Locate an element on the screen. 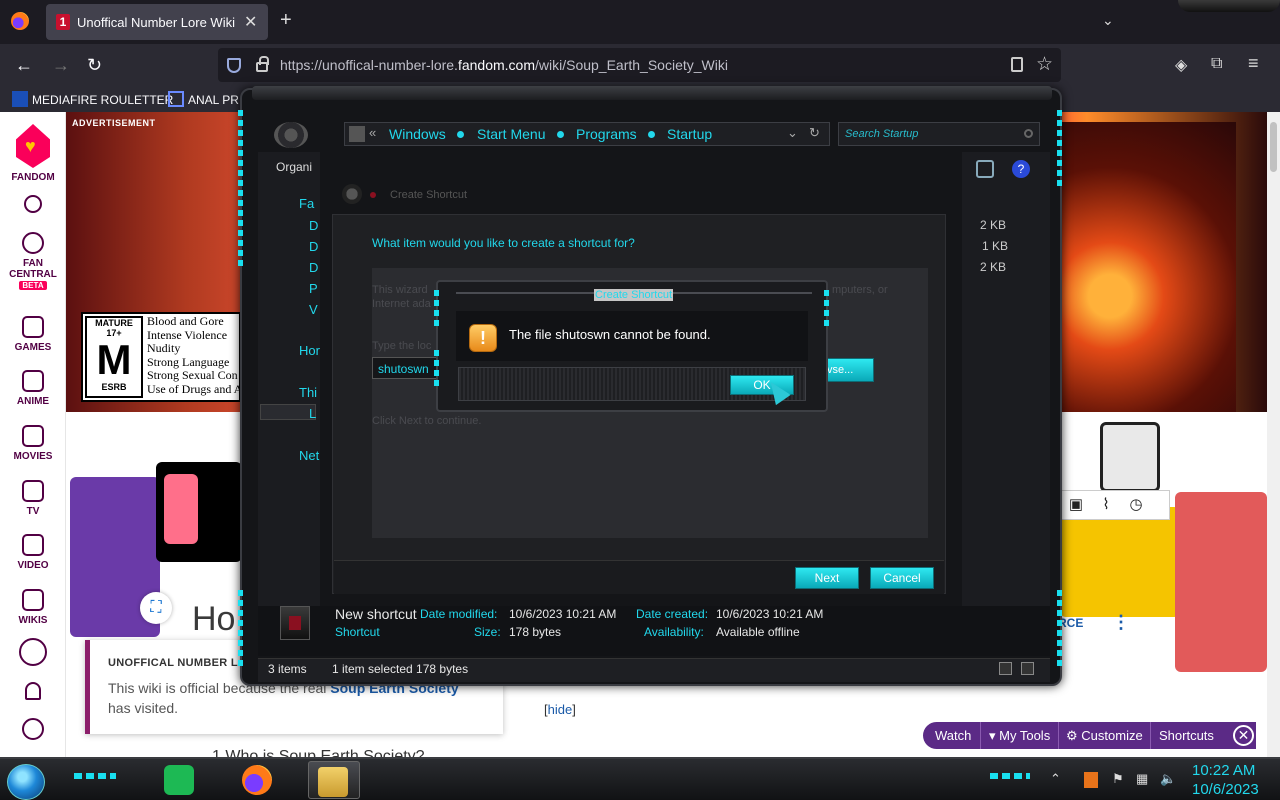 This screenshot has width=1280, height=800. expand-icon: ⛶ is located at coordinates (156, 608).